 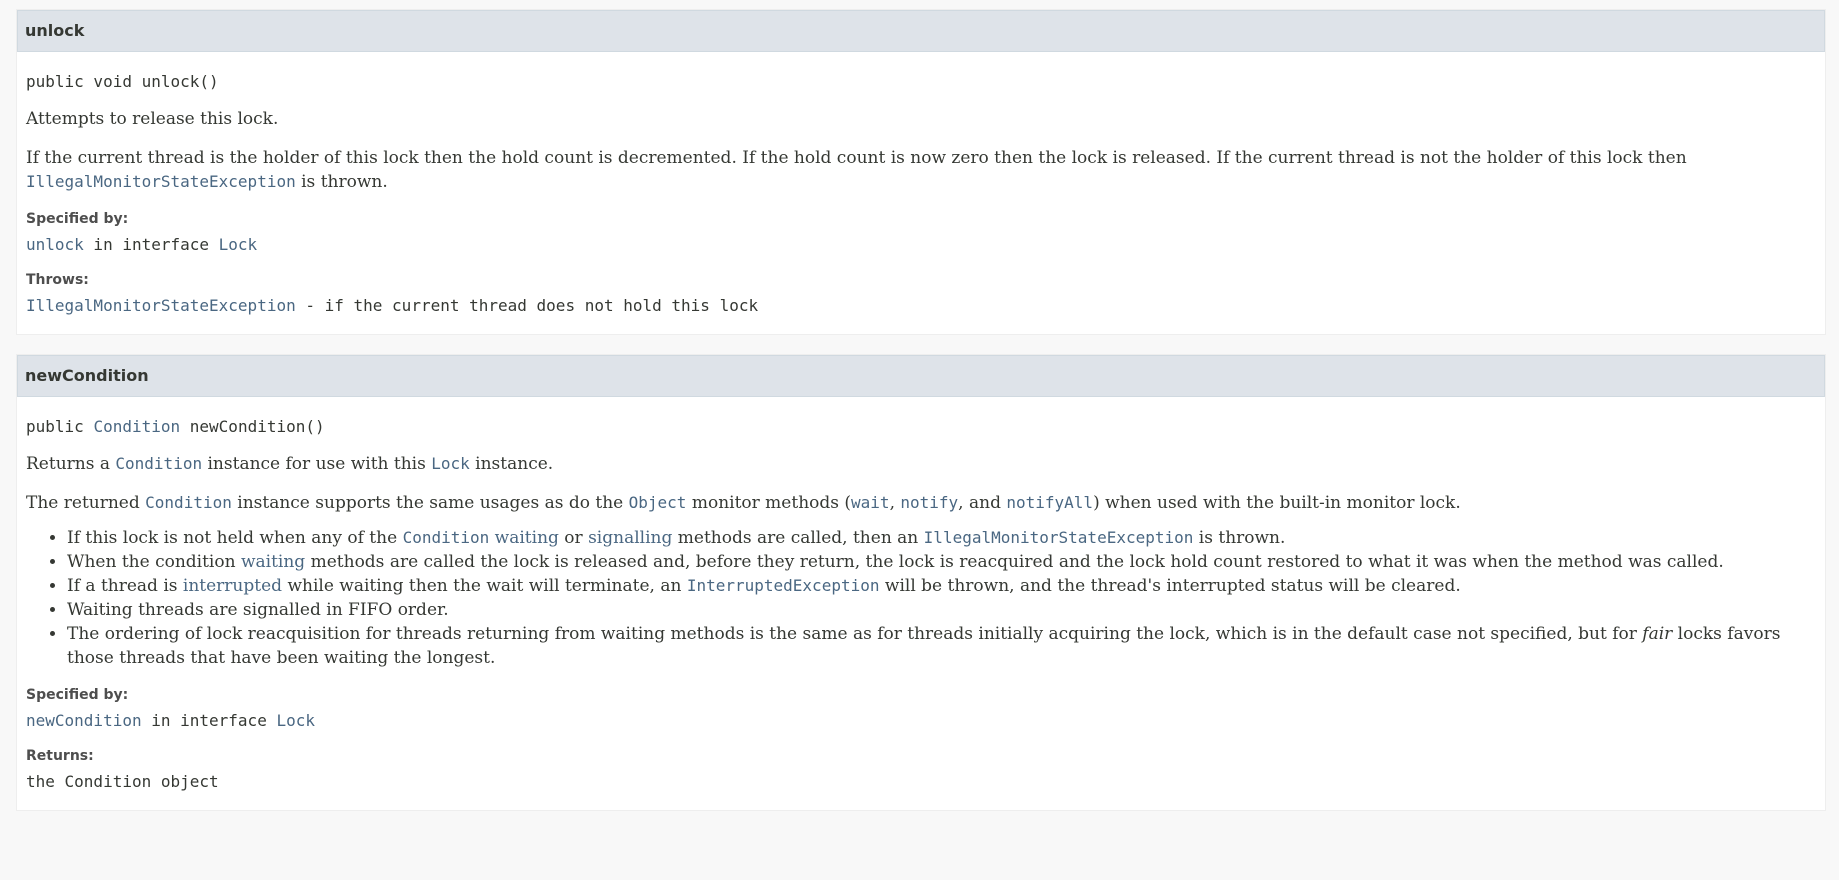 I want to click on lock-link: Lock, so click(x=450, y=463).